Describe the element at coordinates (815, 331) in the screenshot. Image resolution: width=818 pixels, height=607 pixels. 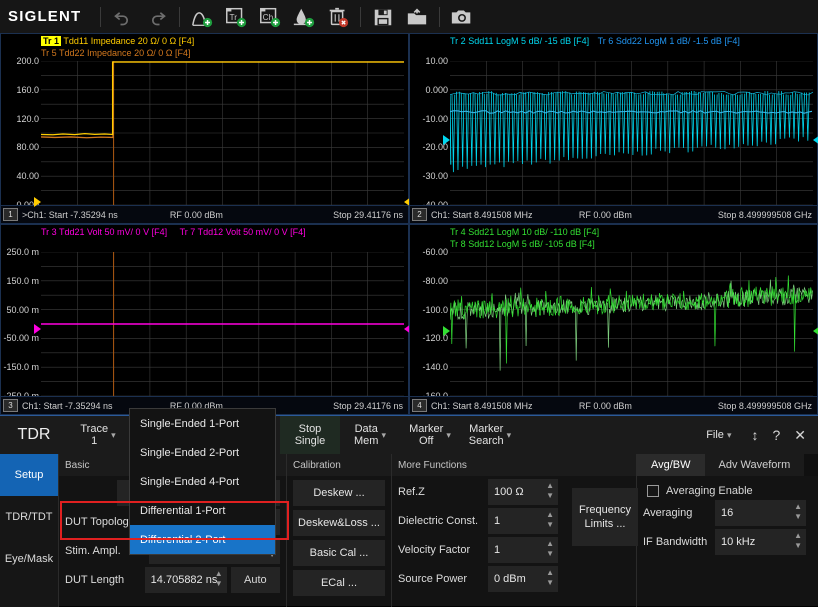
I see `chart-4-right-marker` at that location.